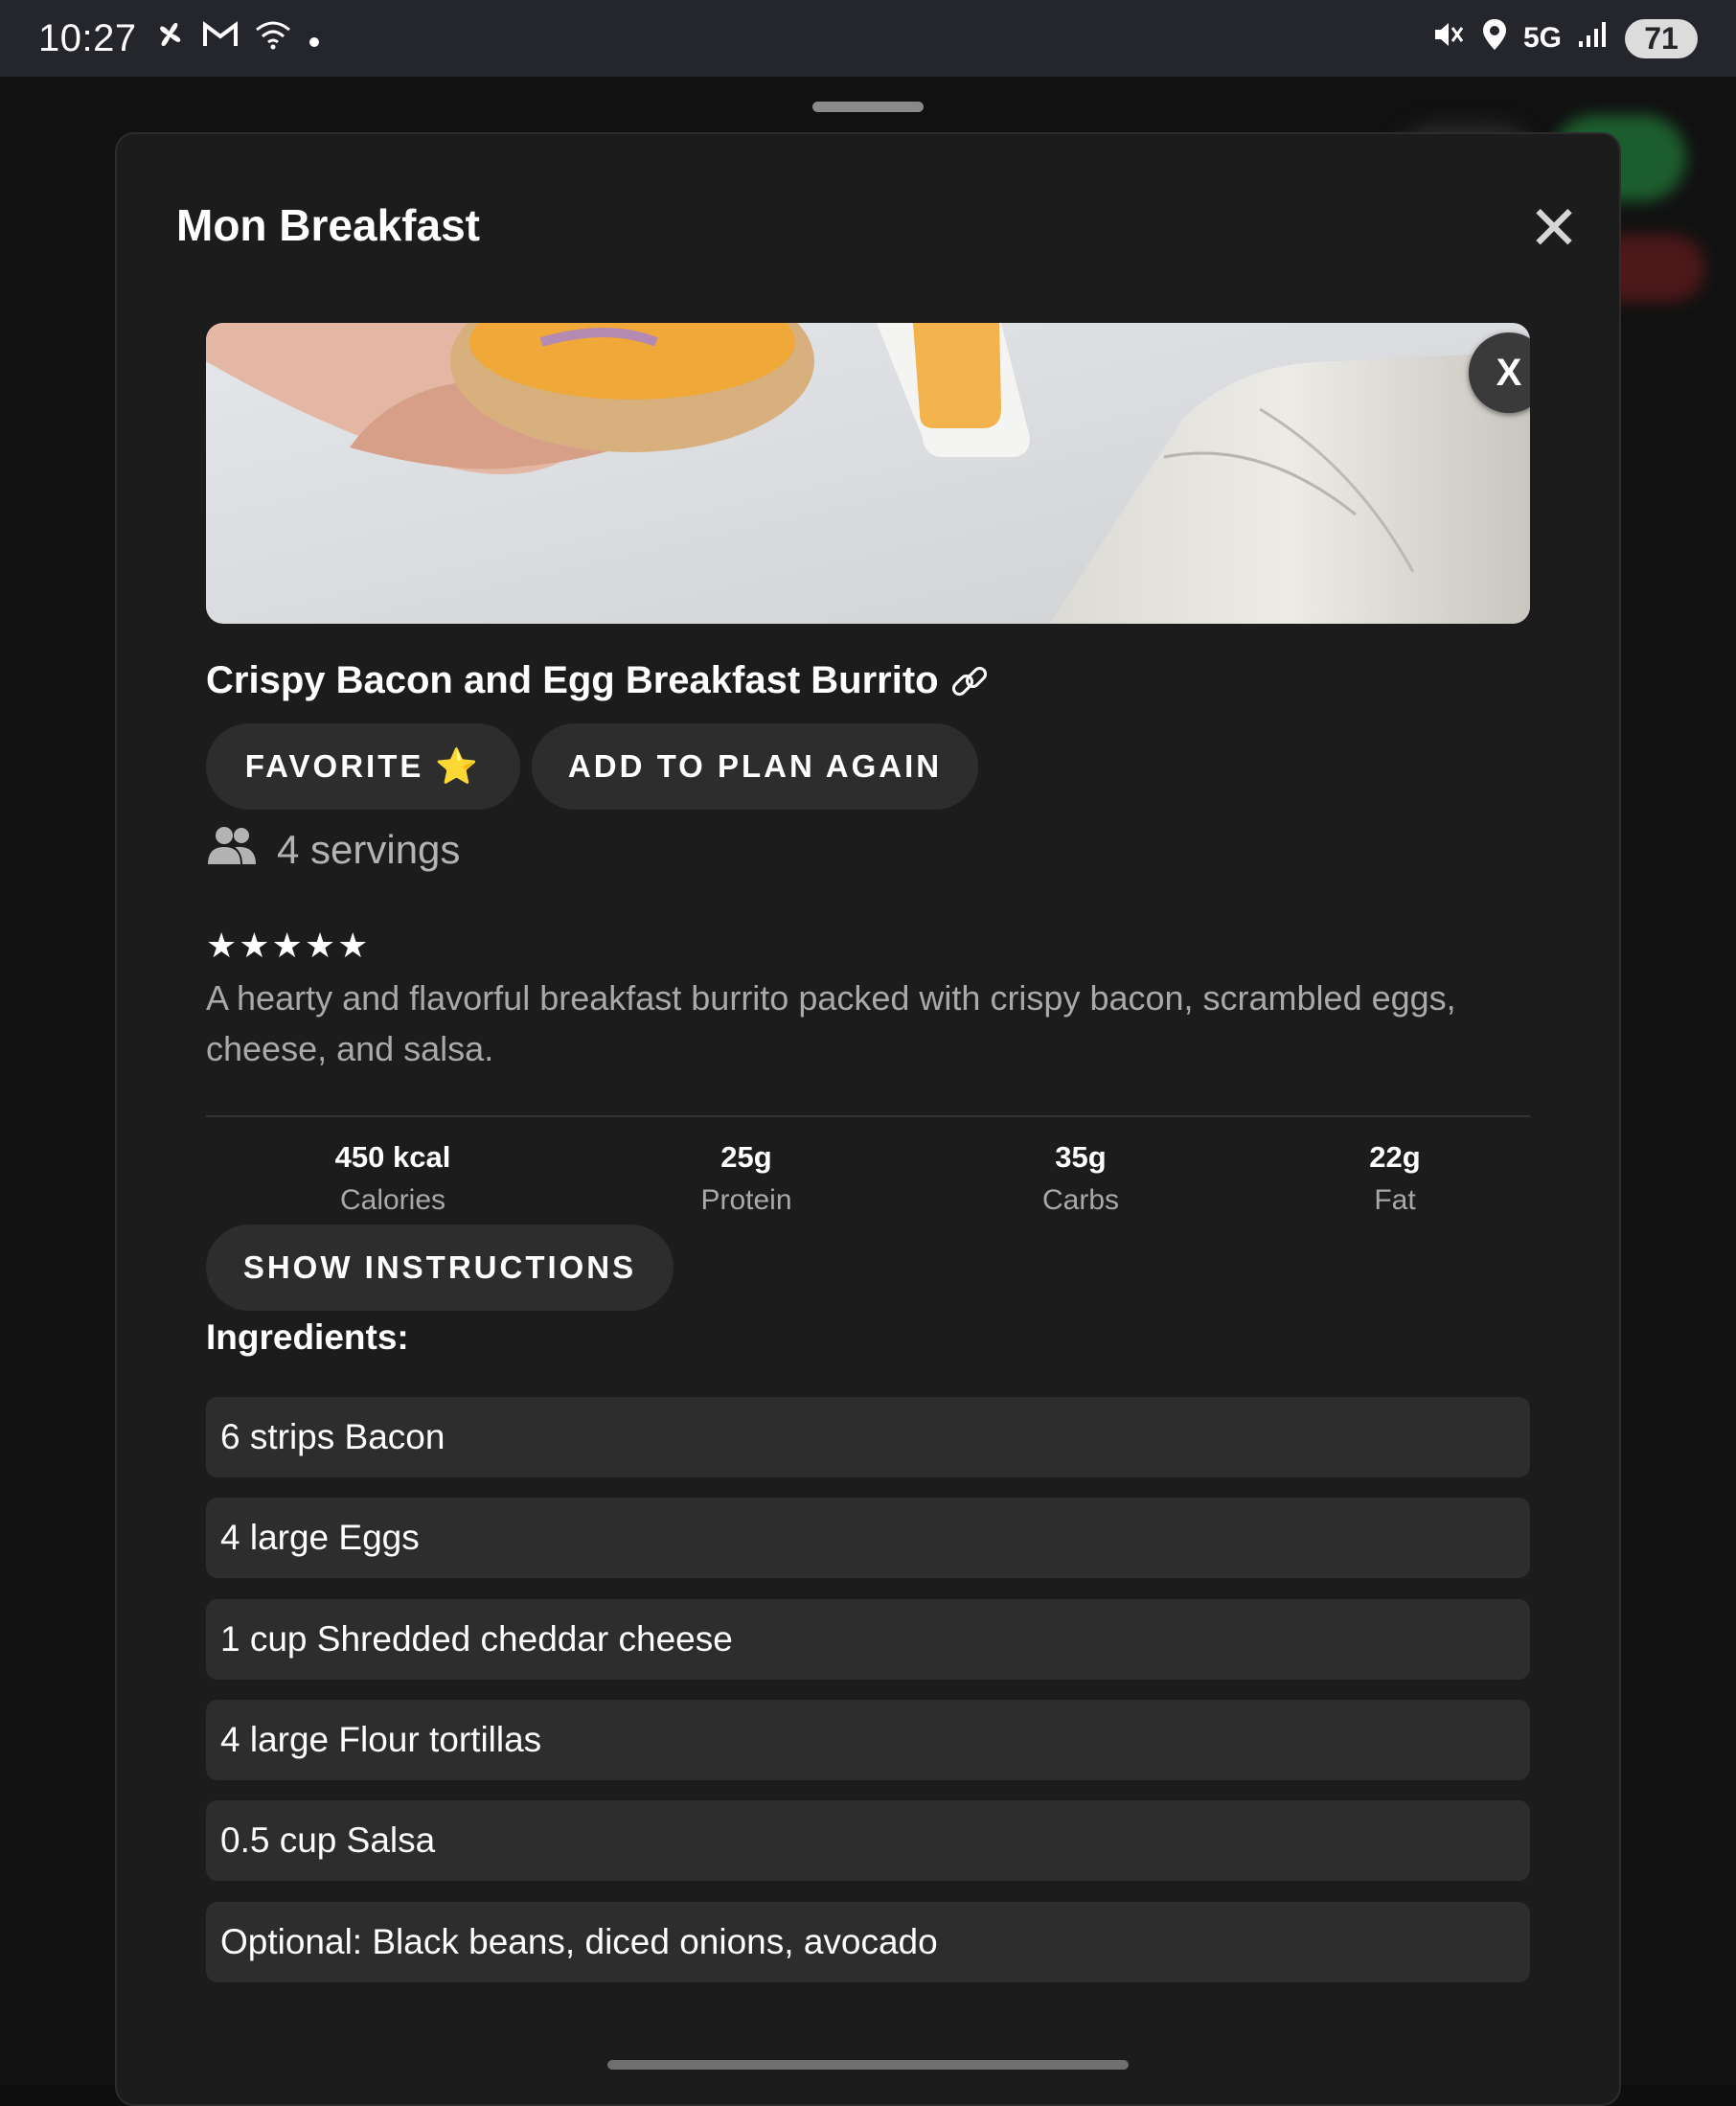 This screenshot has height=2106, width=1736. Describe the element at coordinates (746, 1200) in the screenshot. I see `macro-label: Protein` at that location.